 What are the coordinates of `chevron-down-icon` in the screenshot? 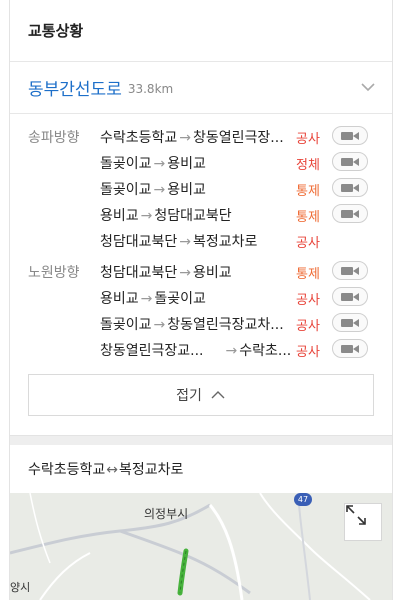 It's located at (368, 87).